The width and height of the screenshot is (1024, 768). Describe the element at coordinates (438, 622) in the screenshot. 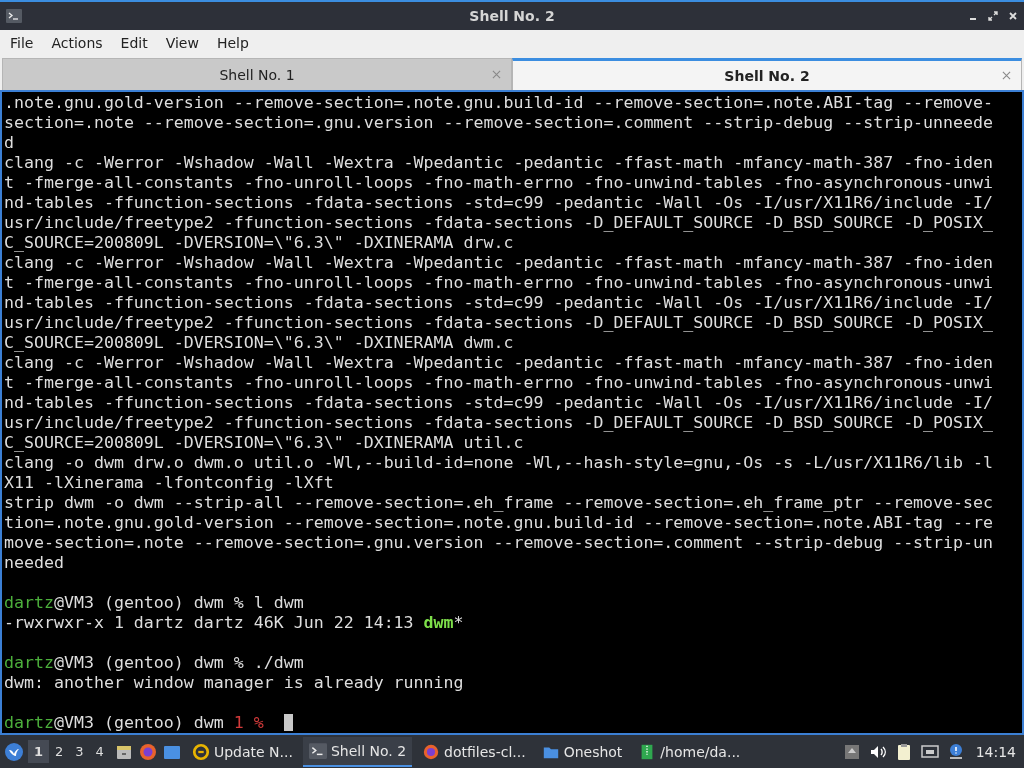

I see `executable-name: dwm` at that location.